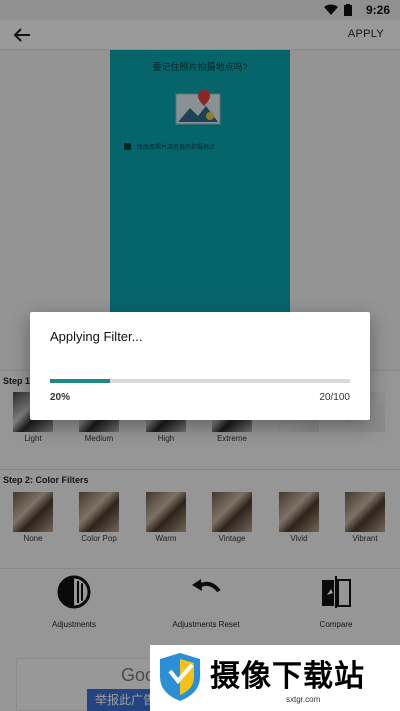 The height and width of the screenshot is (711, 400). I want to click on watermark: 摄像下载站 sxtgr.com, so click(275, 678).